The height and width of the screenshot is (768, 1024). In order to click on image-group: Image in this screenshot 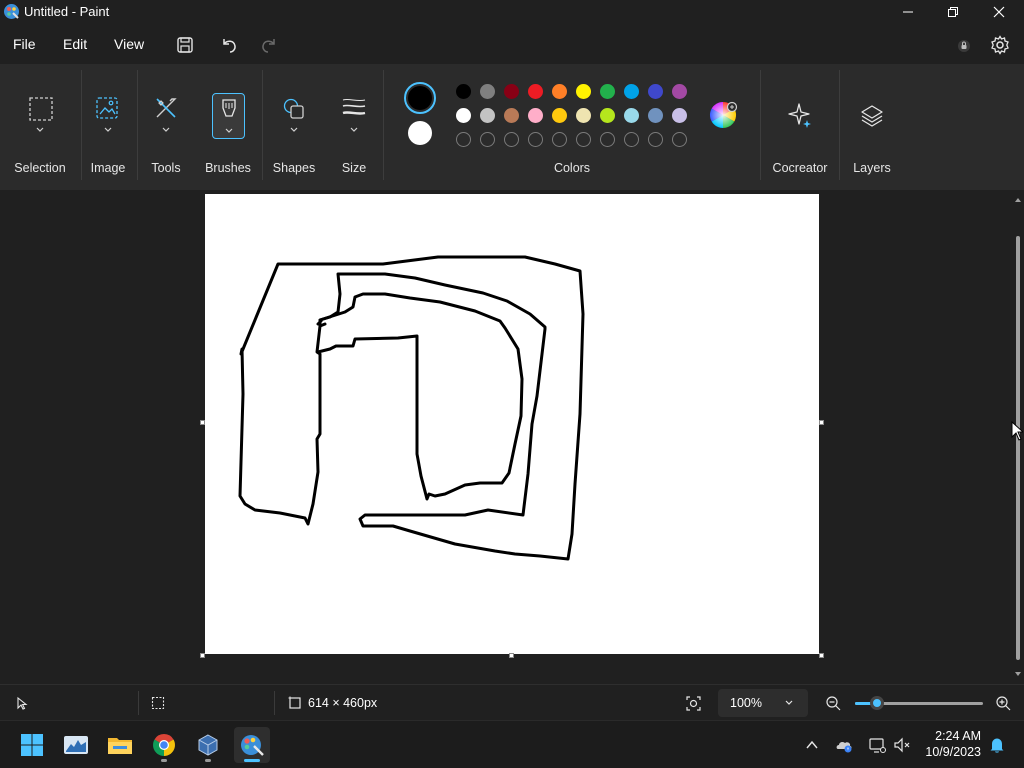, I will do `click(108, 127)`.